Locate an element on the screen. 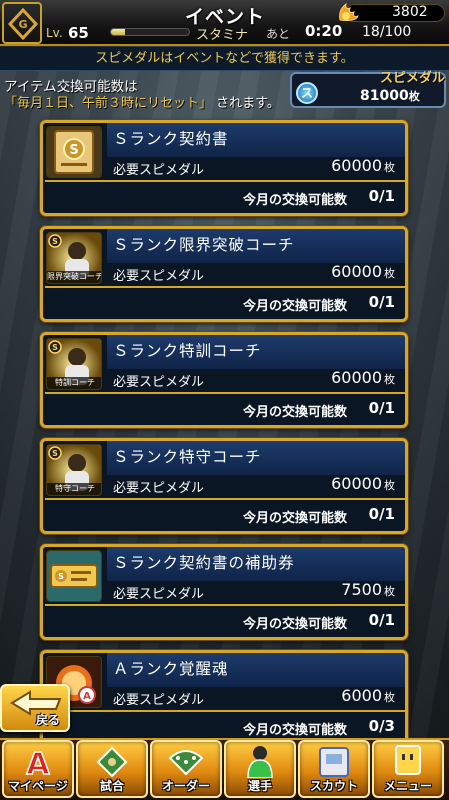  team-logo: G is located at coordinates (22, 23).